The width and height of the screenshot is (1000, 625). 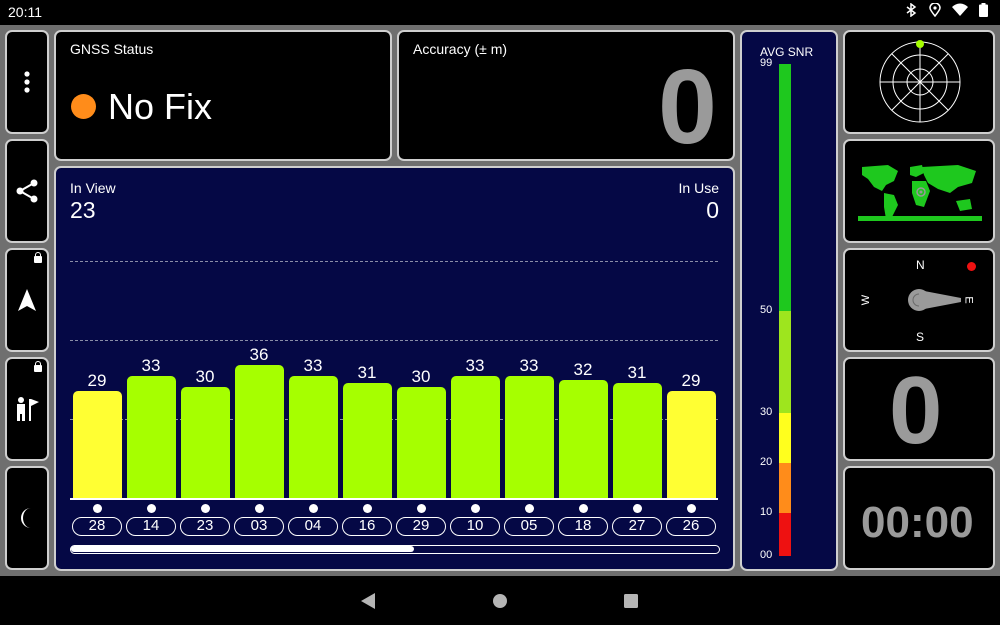 I want to click on satellite-prn-label: 04, so click(x=313, y=526).